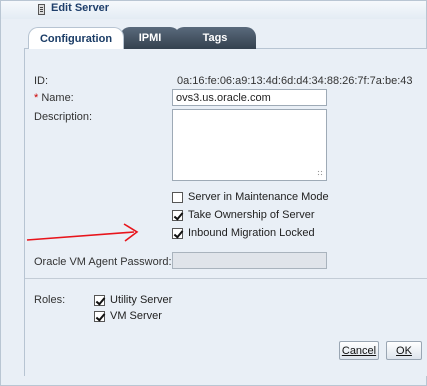 Image resolution: width=427 pixels, height=386 pixels. What do you see at coordinates (251, 215) in the screenshot?
I see `take-ownership-label: Take Ownership of Server` at bounding box center [251, 215].